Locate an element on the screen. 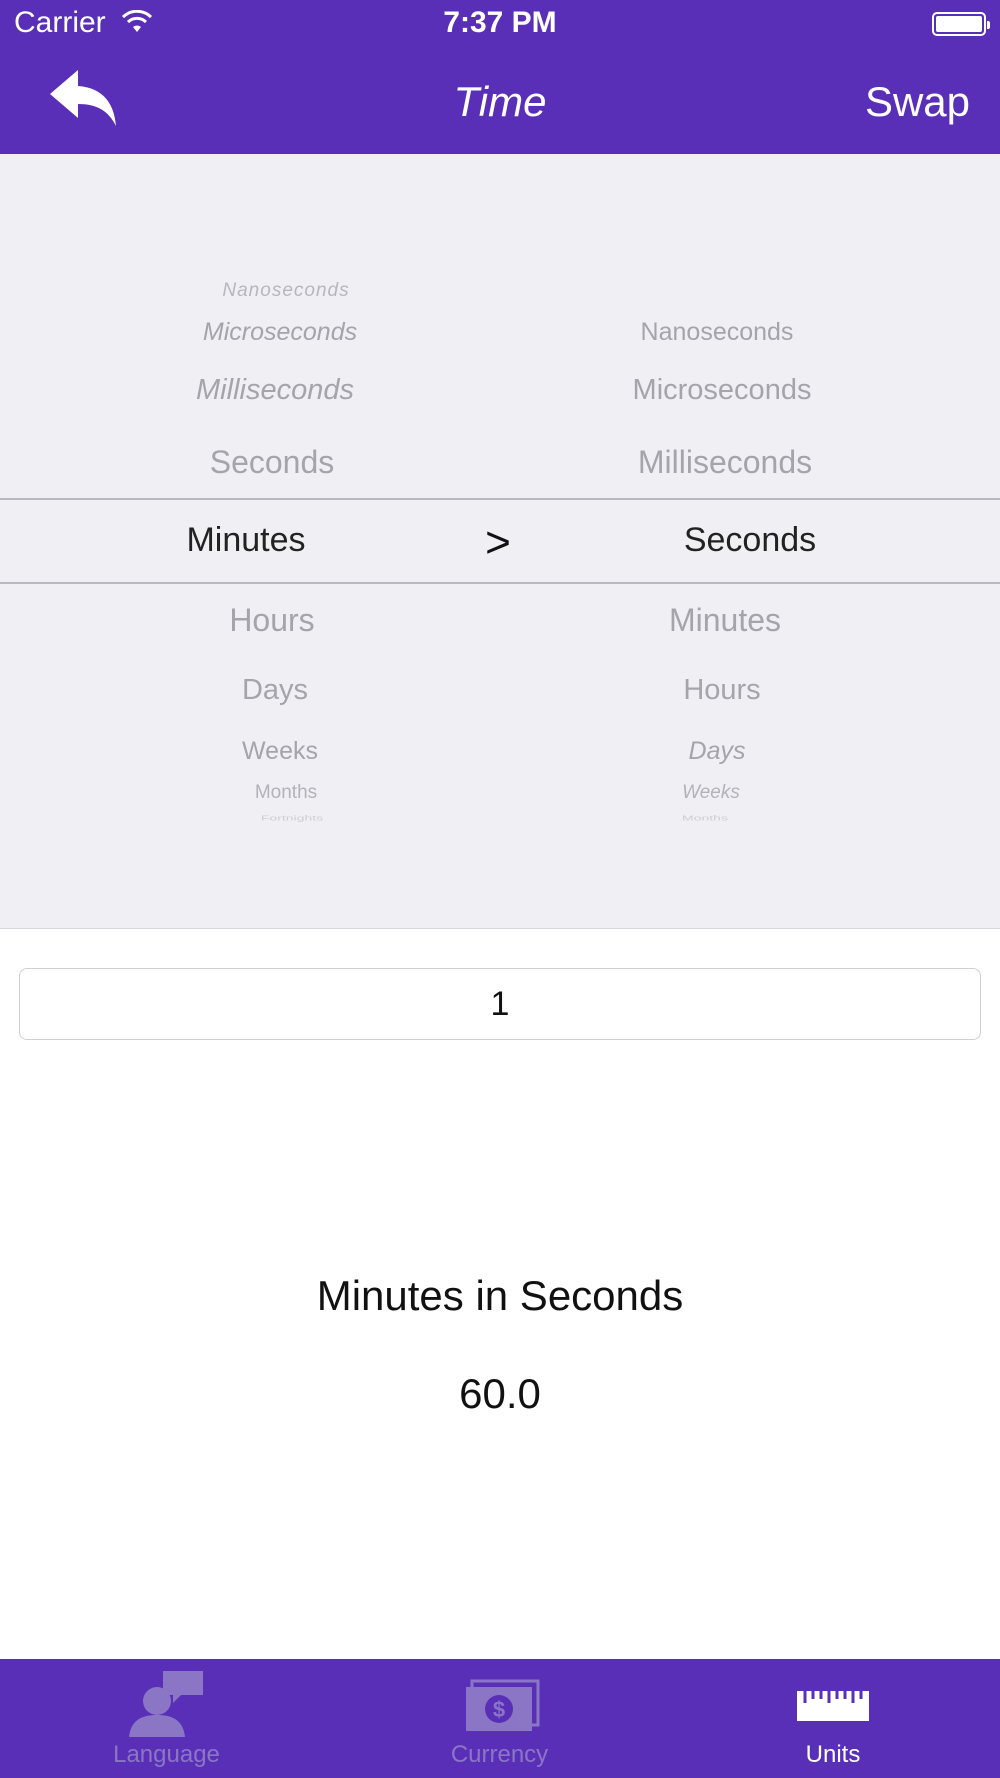  tab-language: Language is located at coordinates (166, 1718).